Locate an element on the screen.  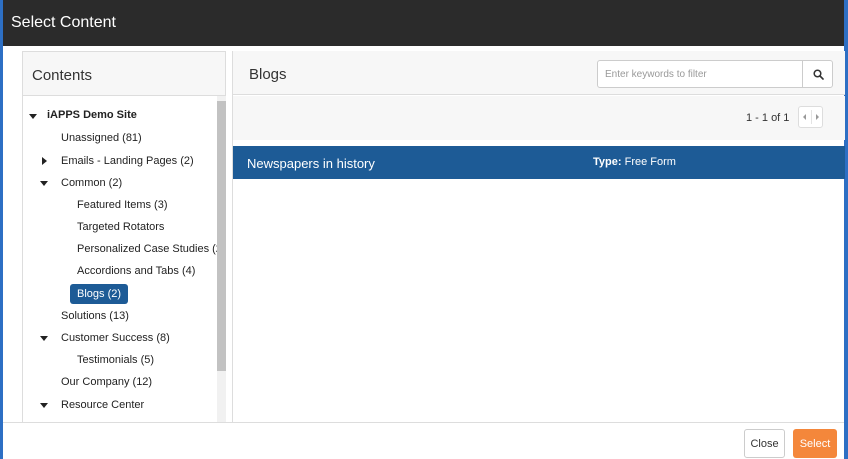
next-page-icon is located at coordinates (817, 117).